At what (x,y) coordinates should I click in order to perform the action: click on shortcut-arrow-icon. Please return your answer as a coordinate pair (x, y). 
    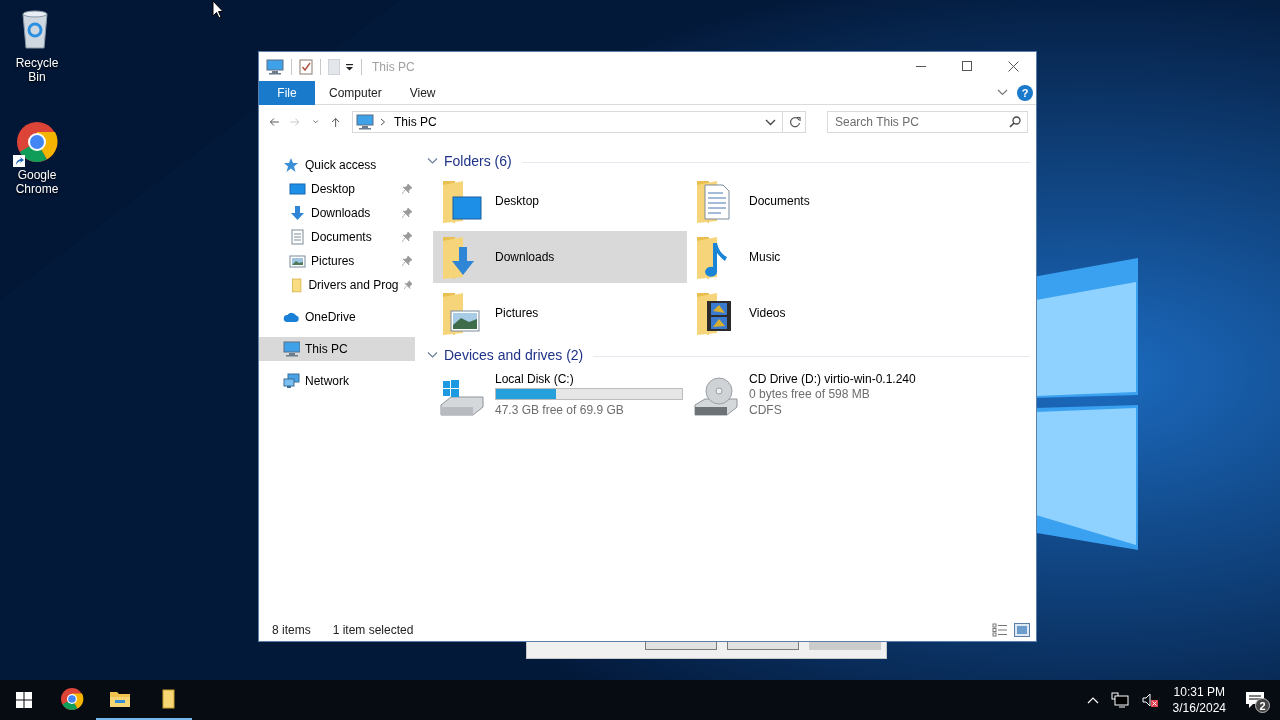
    Looking at the image, I should click on (19, 161).